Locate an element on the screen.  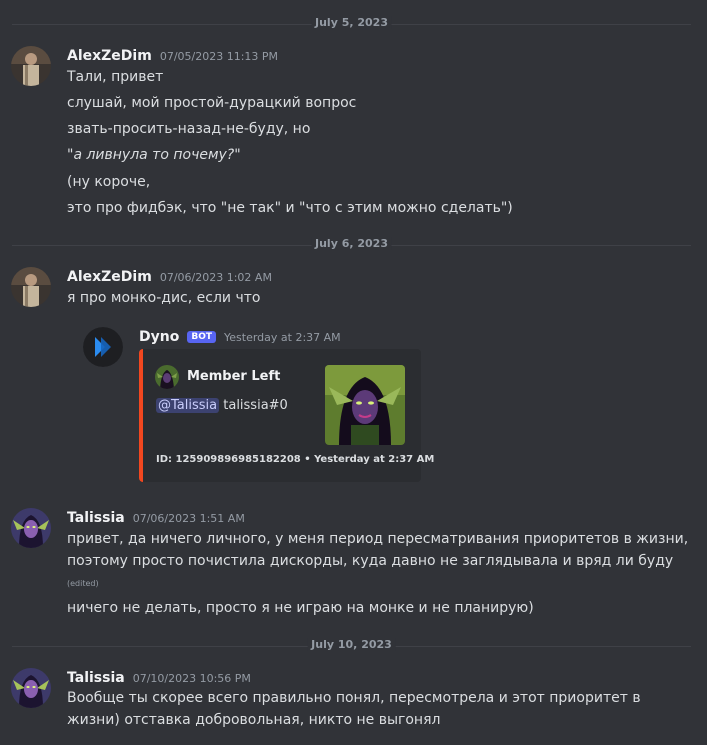
message-text: Тали, привет is located at coordinates (115, 77).